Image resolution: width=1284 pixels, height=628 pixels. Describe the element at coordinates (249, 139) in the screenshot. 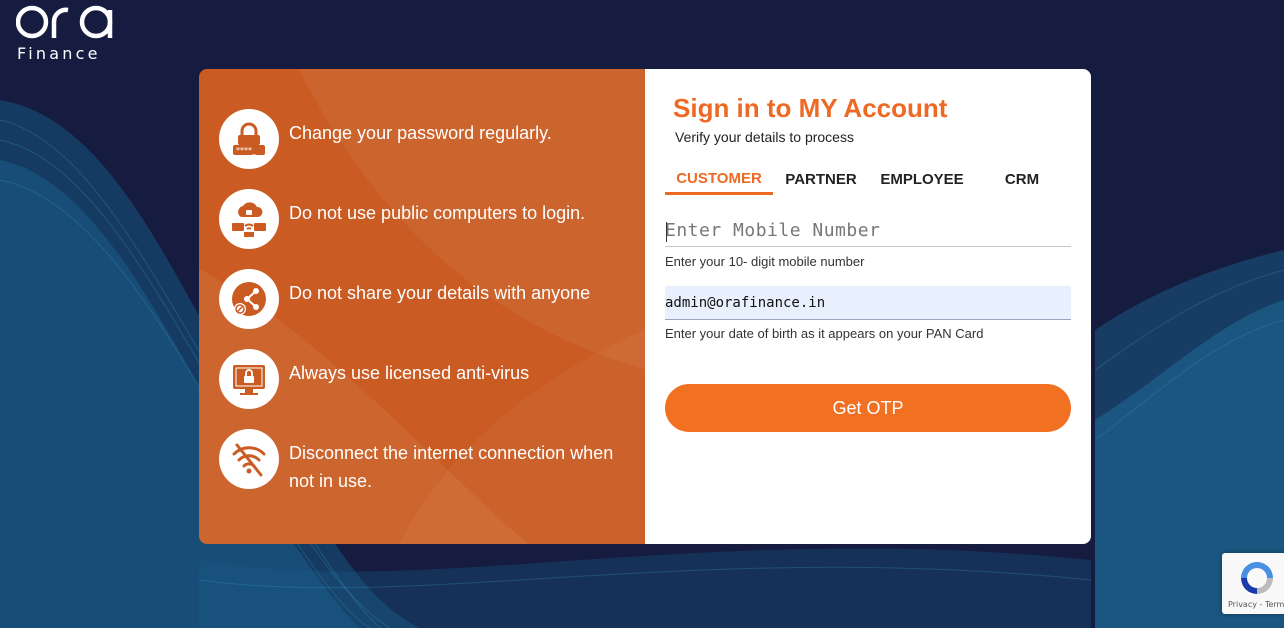

I see `password-lock-icon: ****_` at that location.